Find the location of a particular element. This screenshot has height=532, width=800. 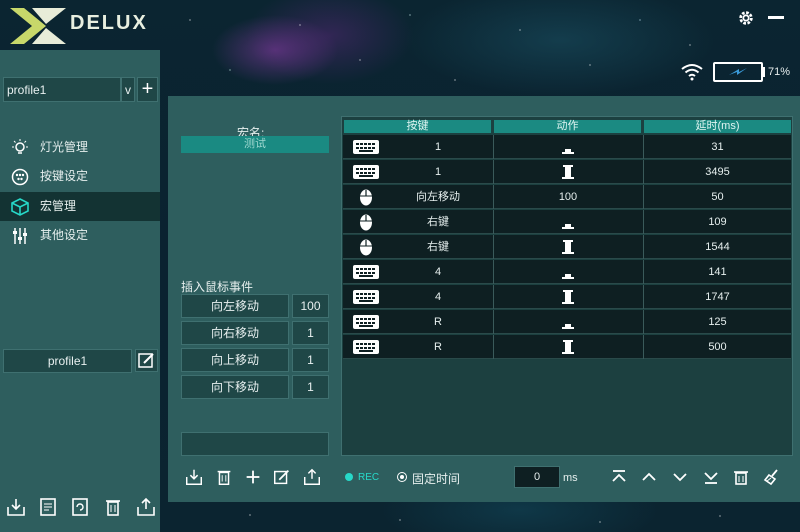

move-up-value: 1 is located at coordinates (310, 360).